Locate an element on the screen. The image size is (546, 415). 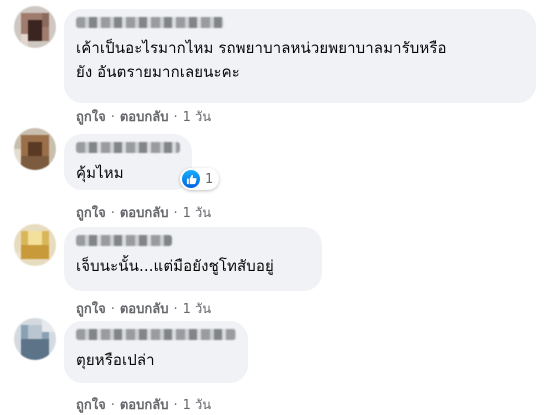
reaction-count: 1 is located at coordinates (209, 179).